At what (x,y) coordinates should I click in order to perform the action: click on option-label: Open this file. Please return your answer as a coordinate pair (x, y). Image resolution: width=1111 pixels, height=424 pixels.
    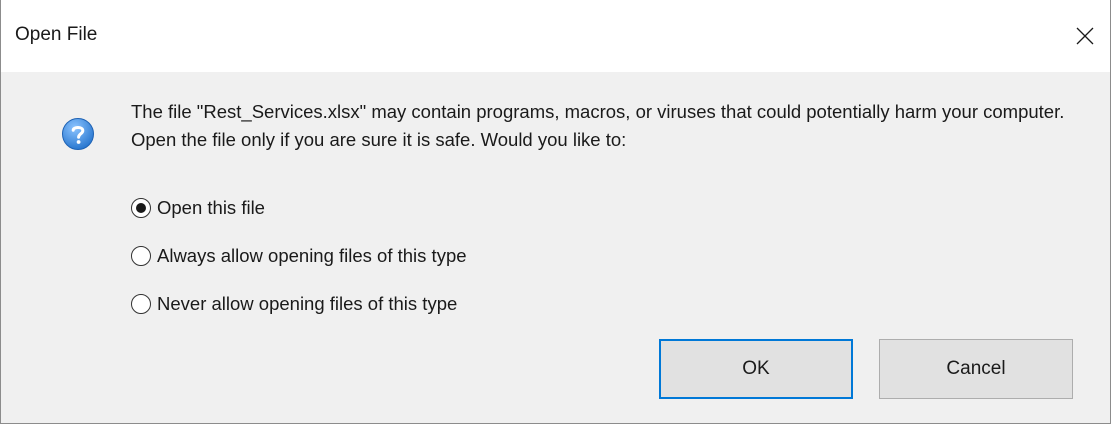
    Looking at the image, I should click on (211, 207).